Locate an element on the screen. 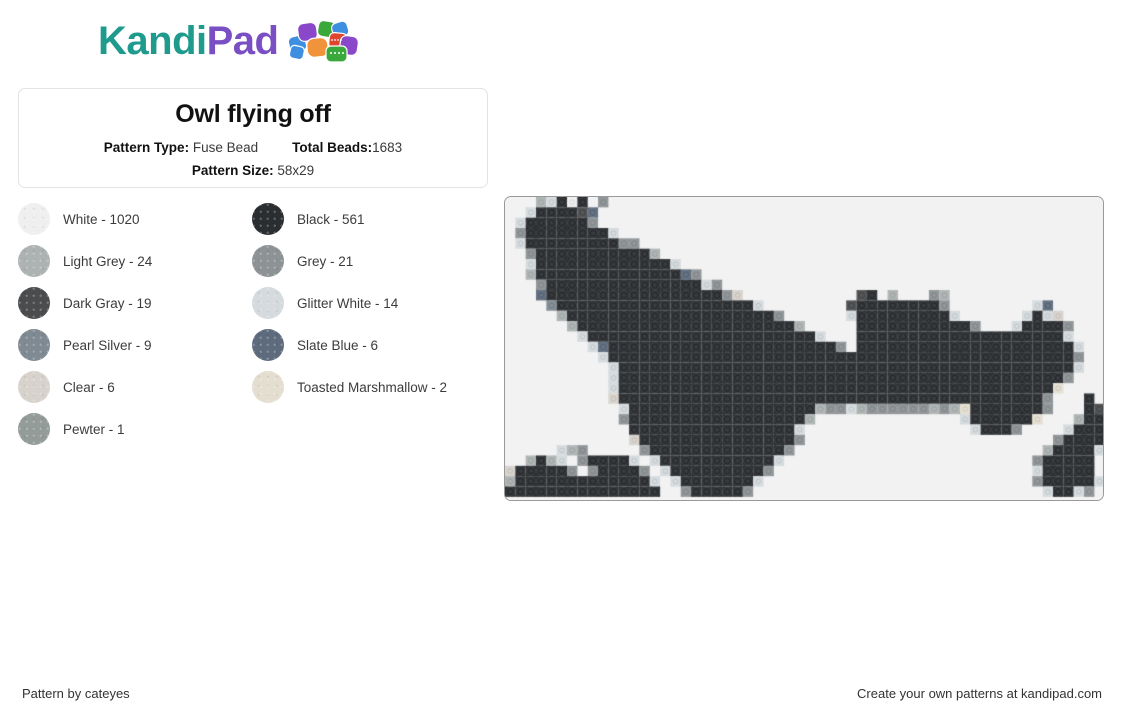 The width and height of the screenshot is (1124, 720). legend-item: Glitter White - 14 is located at coordinates (367, 303).